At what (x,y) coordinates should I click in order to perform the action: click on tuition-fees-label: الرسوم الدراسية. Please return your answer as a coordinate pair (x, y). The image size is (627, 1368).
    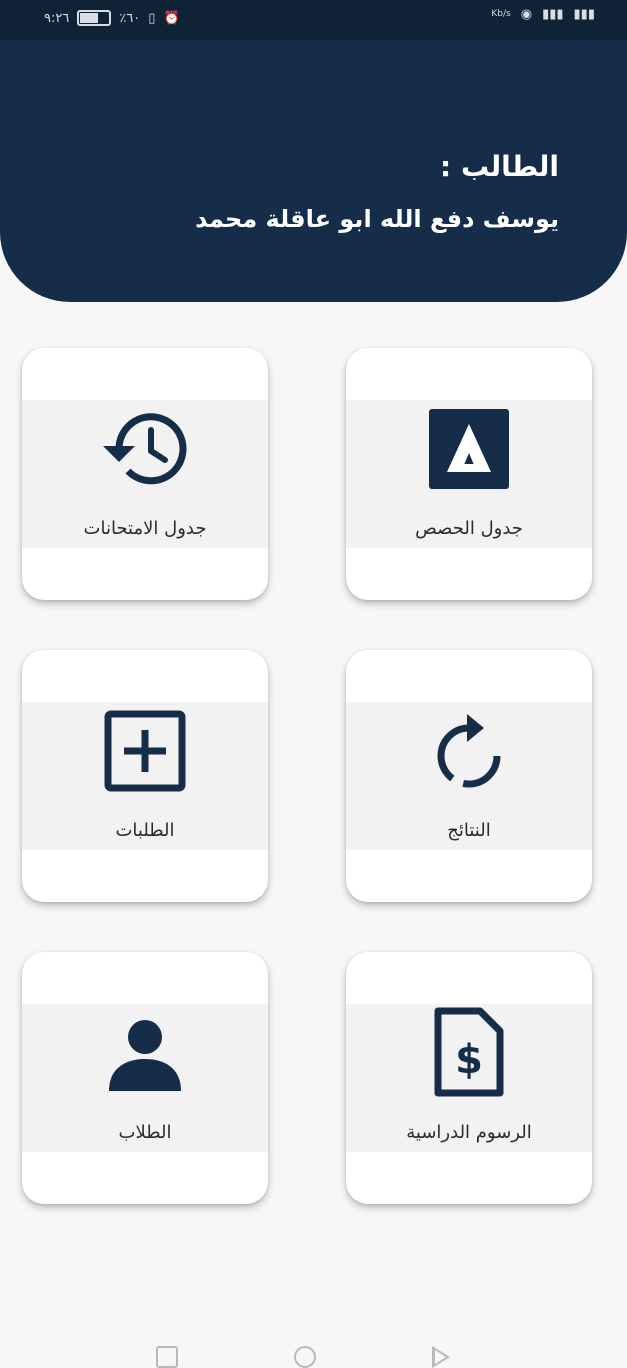
    Looking at the image, I should click on (469, 1132).